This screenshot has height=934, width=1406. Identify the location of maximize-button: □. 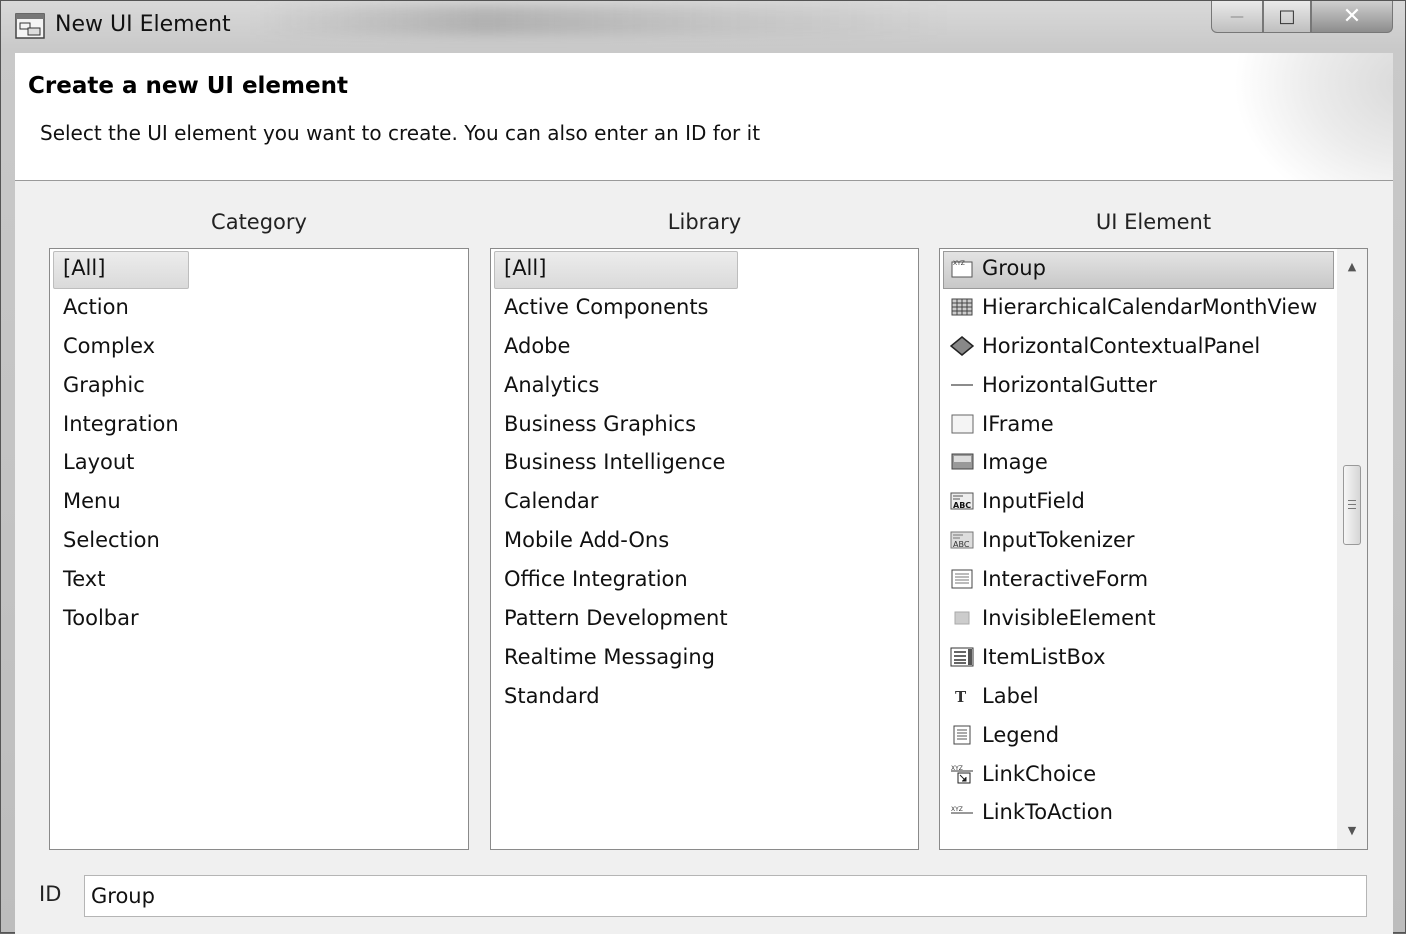
(1287, 17).